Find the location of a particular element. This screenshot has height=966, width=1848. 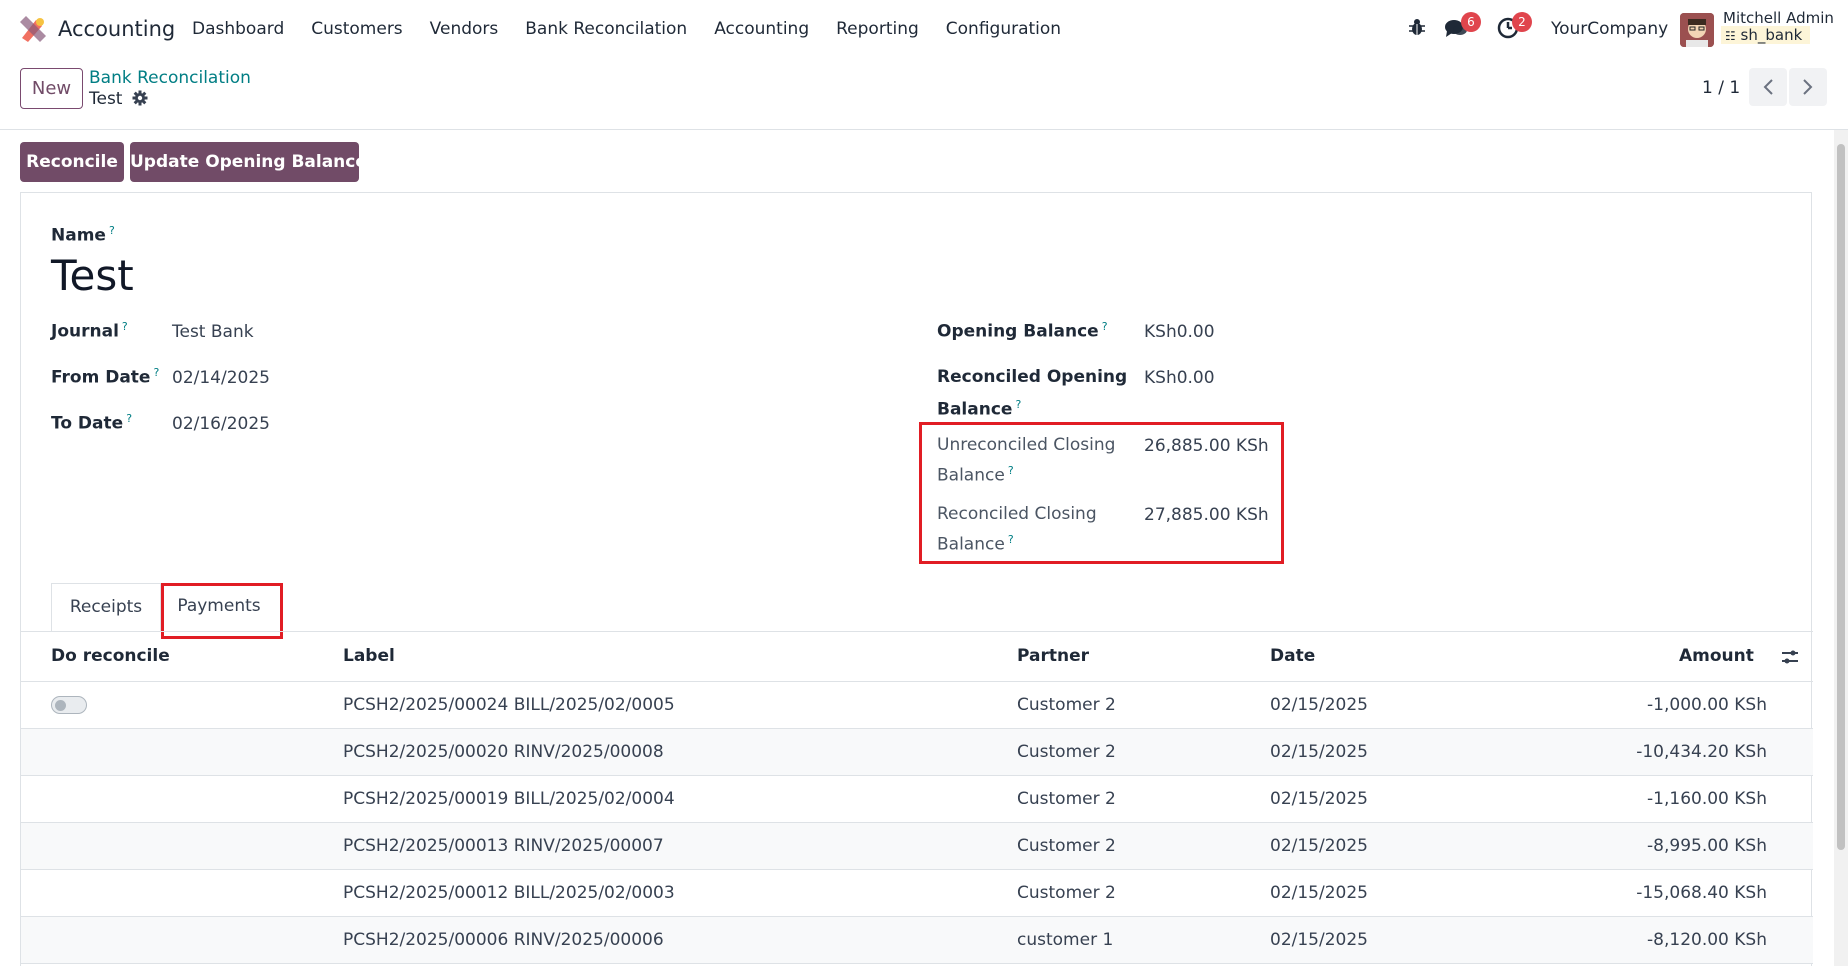

to-date-label: To Date? is located at coordinates (91, 423).